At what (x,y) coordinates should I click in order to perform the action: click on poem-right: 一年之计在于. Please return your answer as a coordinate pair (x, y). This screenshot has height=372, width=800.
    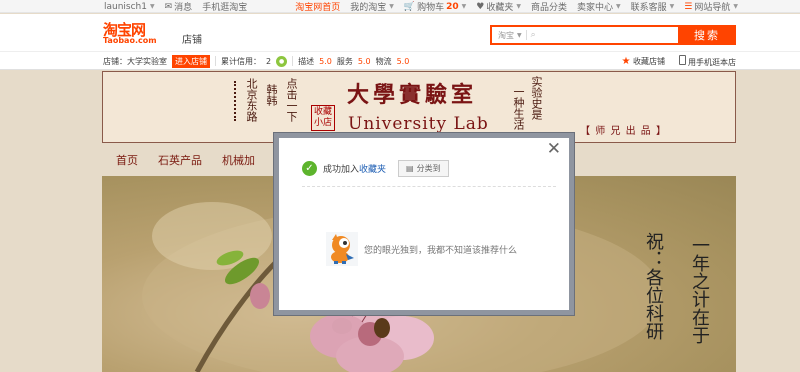
    Looking at the image, I should click on (699, 290).